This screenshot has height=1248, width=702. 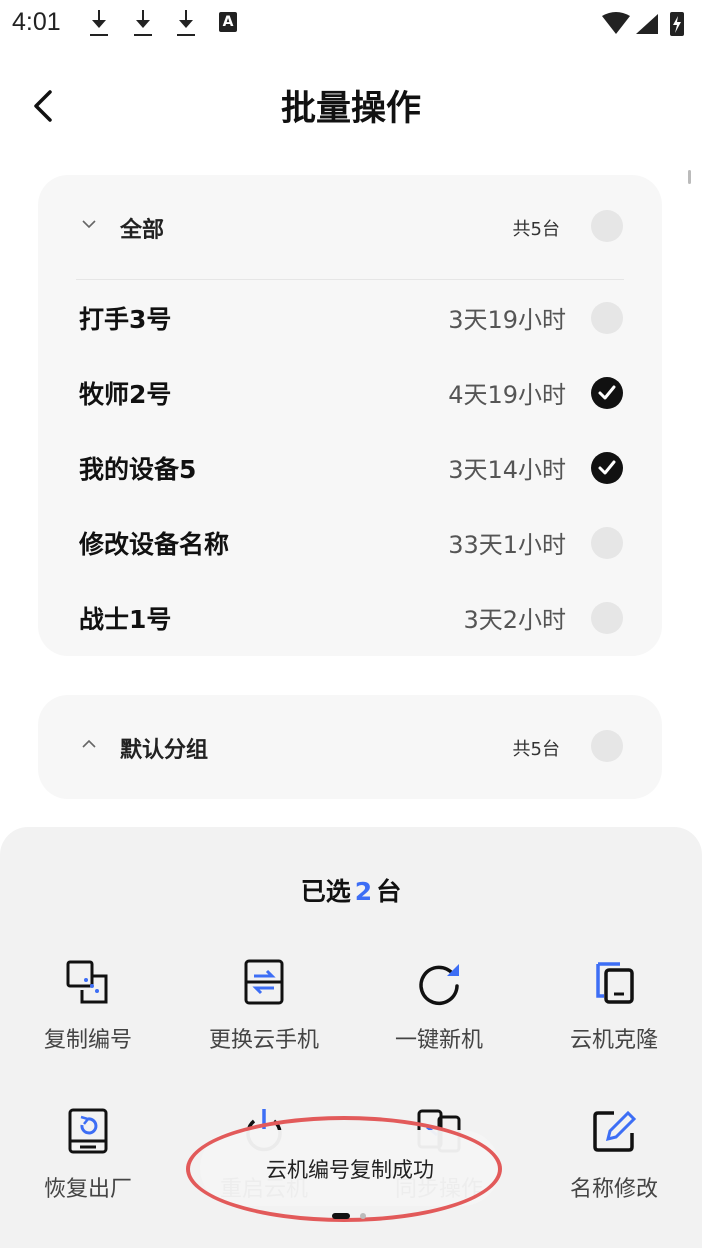 I want to click on group-header-default: 默认分组 共5台, so click(x=350, y=747).